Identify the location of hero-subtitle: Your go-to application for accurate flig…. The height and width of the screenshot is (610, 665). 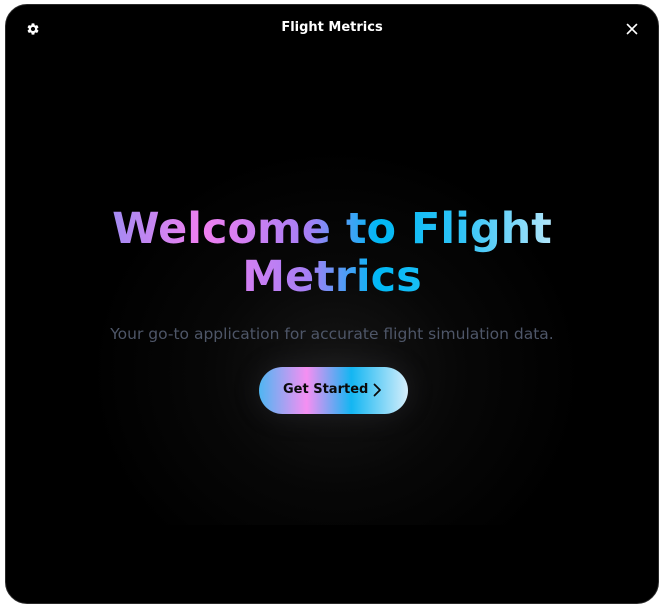
(332, 334).